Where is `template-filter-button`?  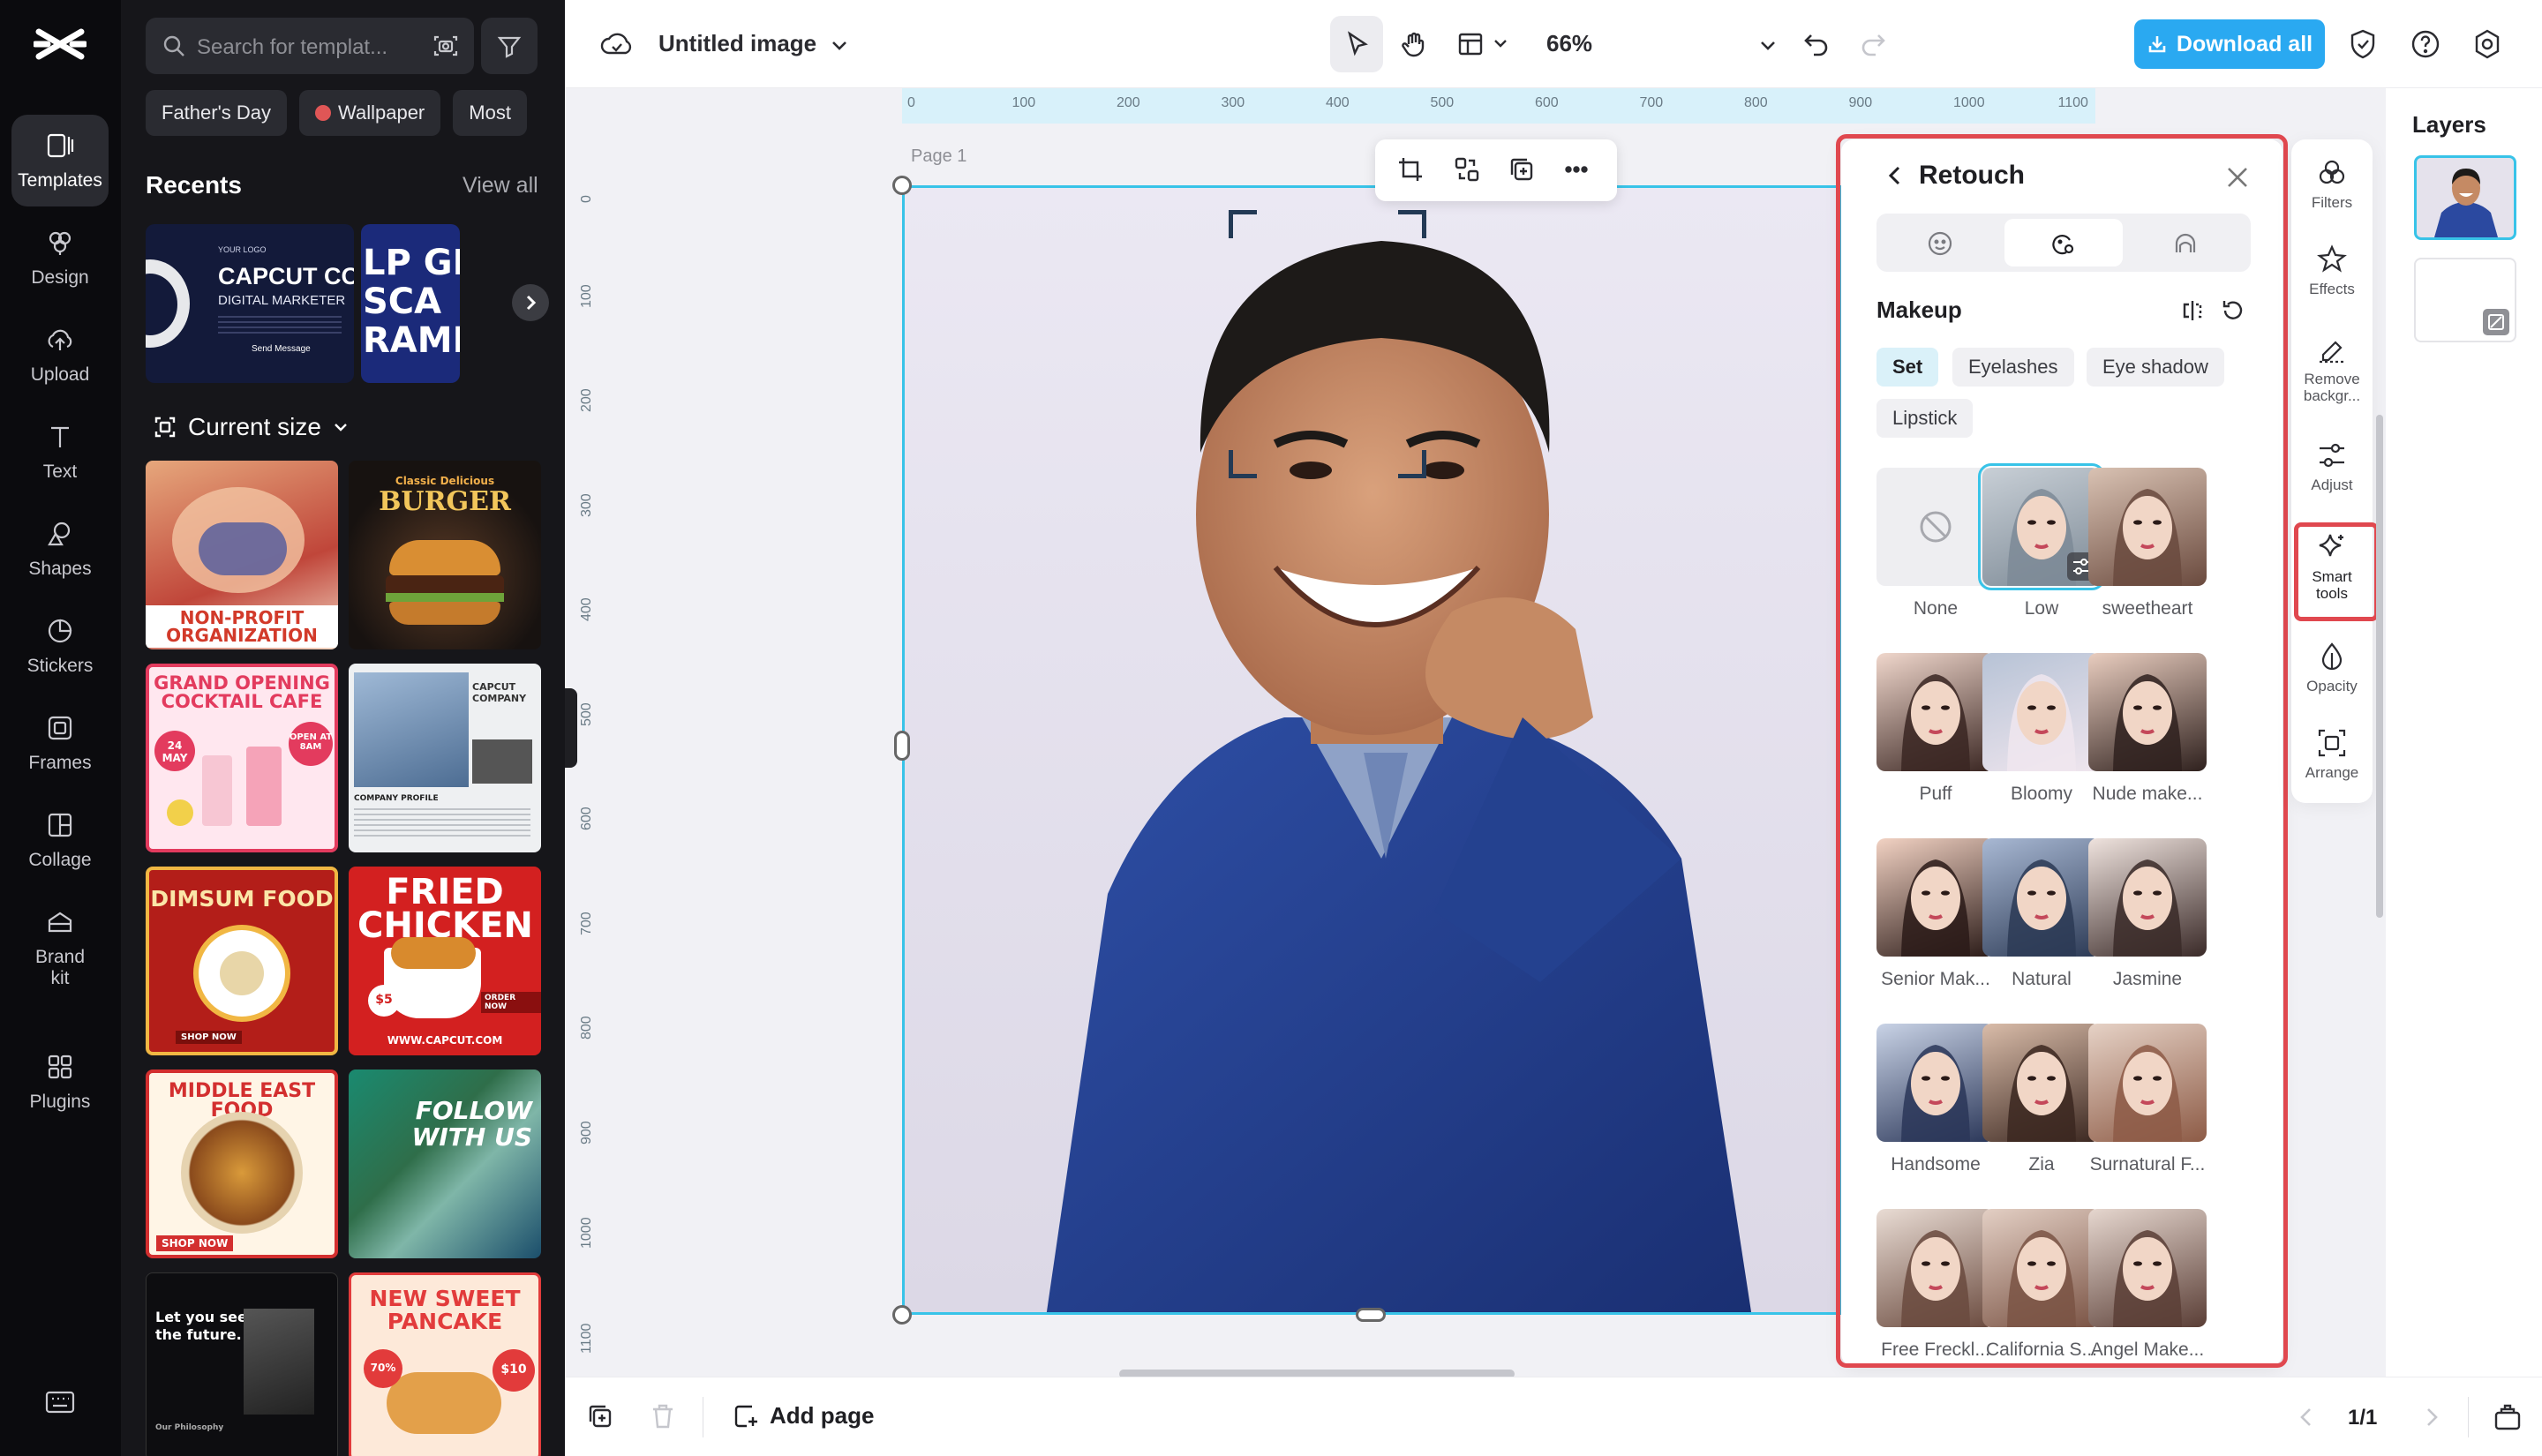 template-filter-button is located at coordinates (509, 46).